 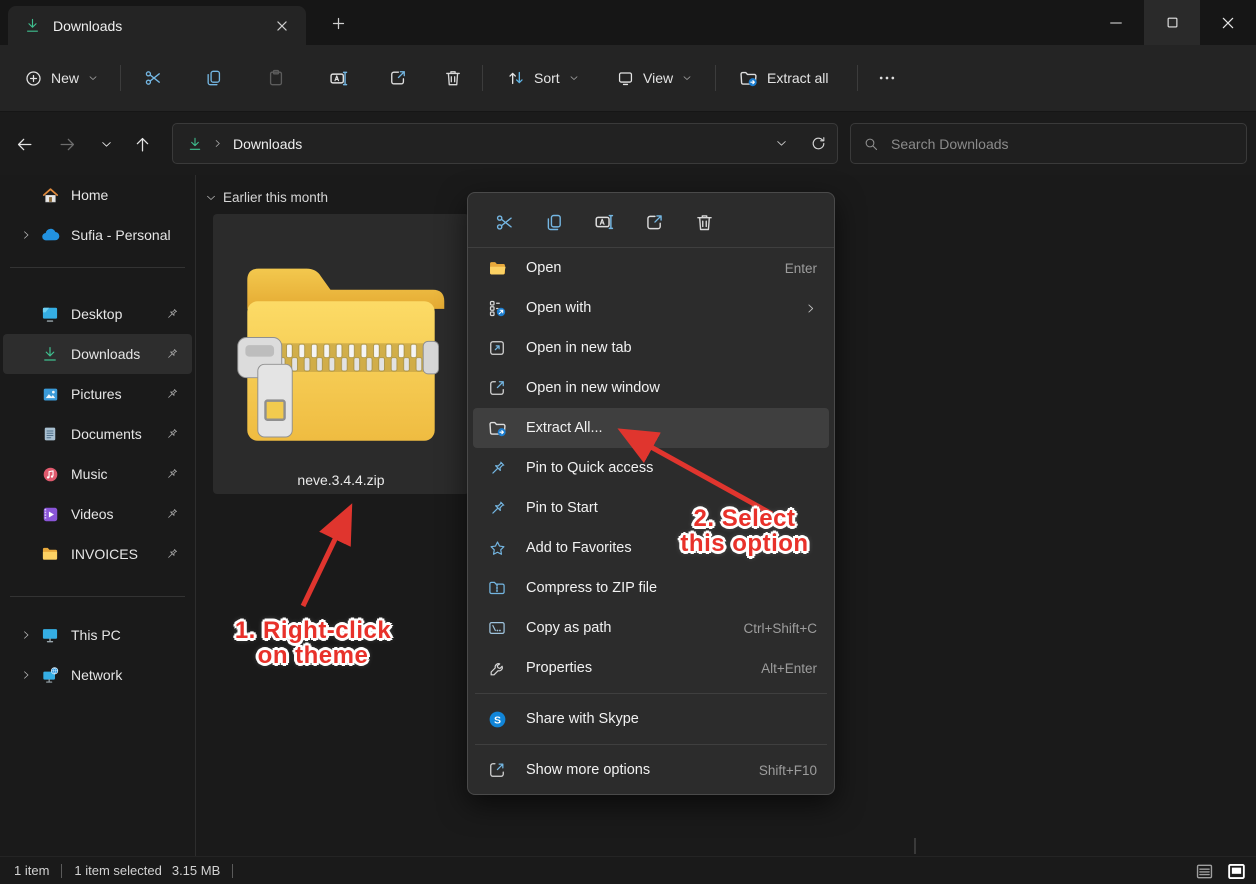 What do you see at coordinates (214, 78) in the screenshot?
I see `copy-button` at bounding box center [214, 78].